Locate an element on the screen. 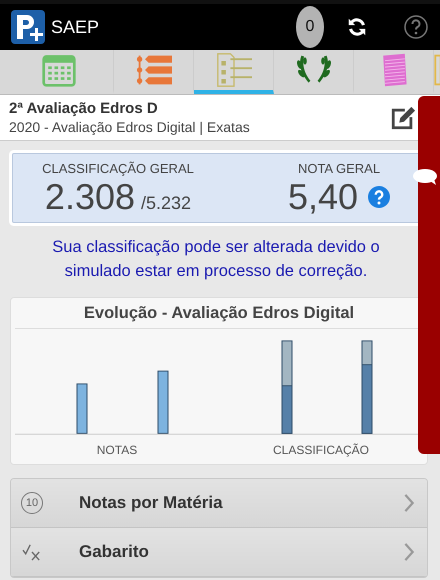 The height and width of the screenshot is (580, 440). tab-icon is located at coordinates (437, 70).